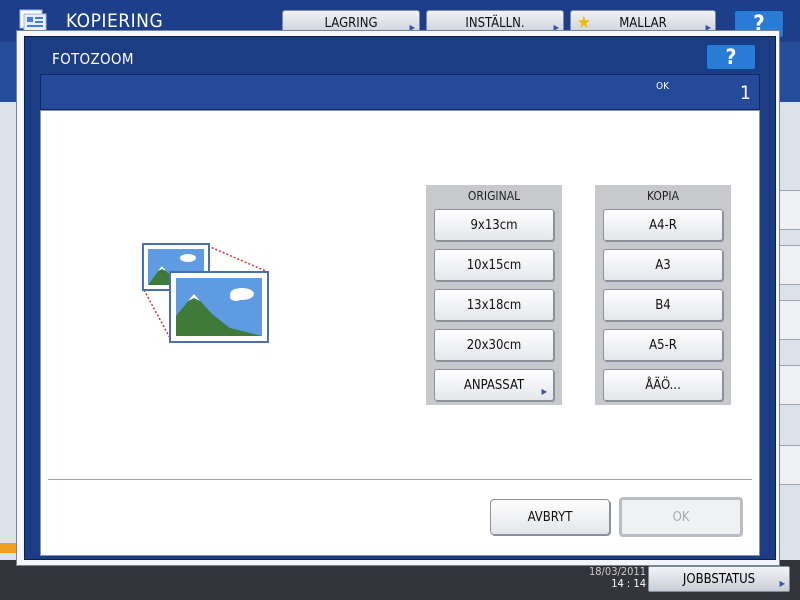  I want to click on copy-a5r-button: A5-R, so click(663, 345).